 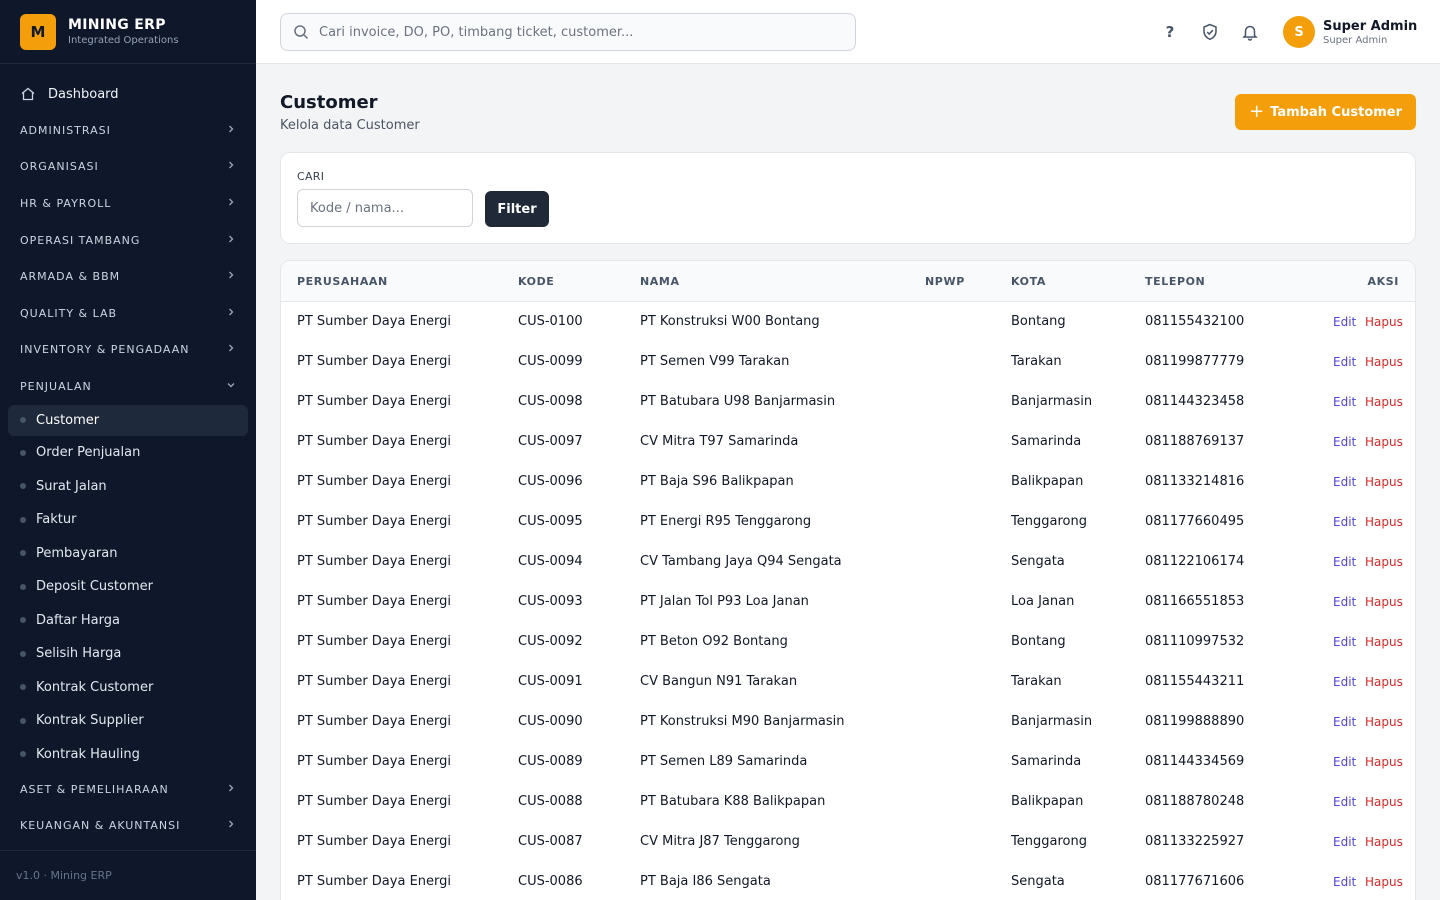 What do you see at coordinates (128, 620) in the screenshot?
I see `sidebar-item-daftar-harga: Daftar Harga` at bounding box center [128, 620].